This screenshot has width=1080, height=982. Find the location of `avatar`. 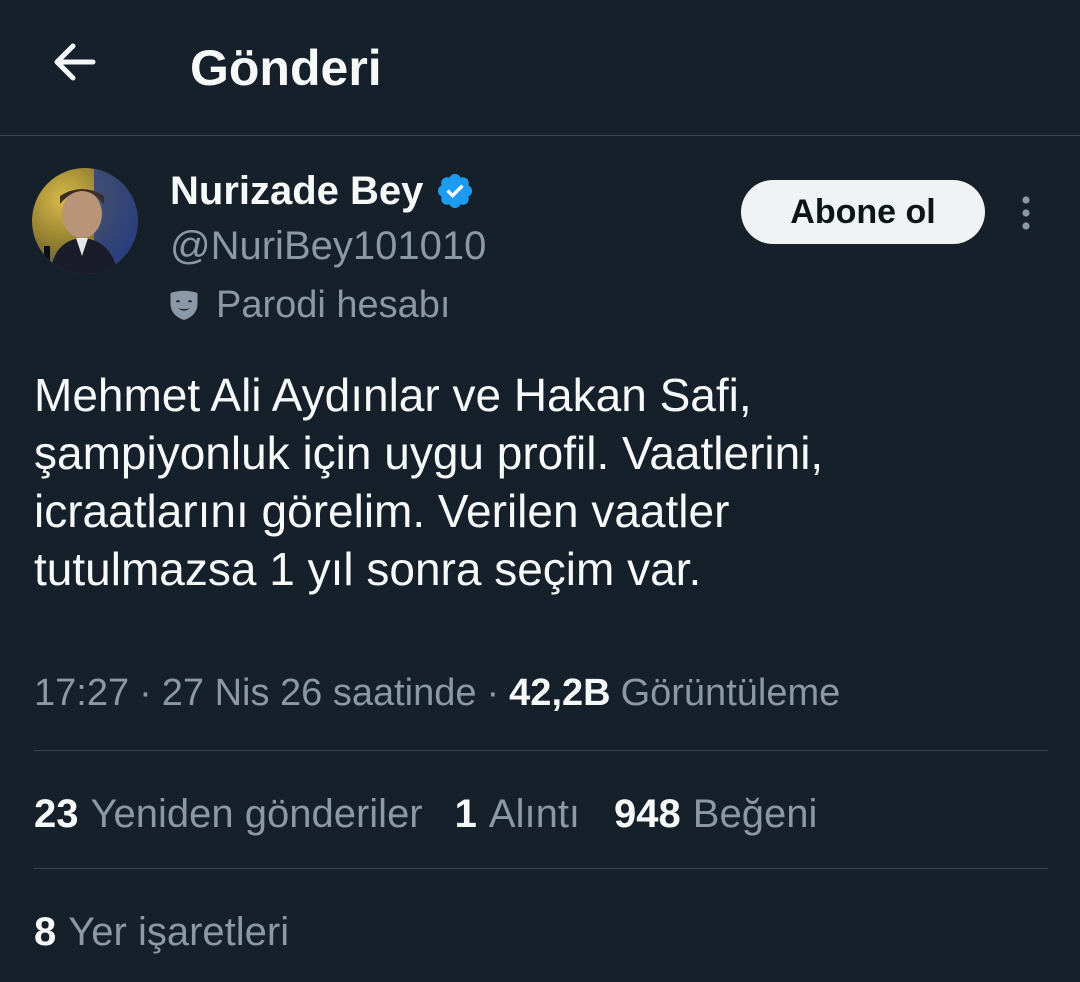

avatar is located at coordinates (85, 221).